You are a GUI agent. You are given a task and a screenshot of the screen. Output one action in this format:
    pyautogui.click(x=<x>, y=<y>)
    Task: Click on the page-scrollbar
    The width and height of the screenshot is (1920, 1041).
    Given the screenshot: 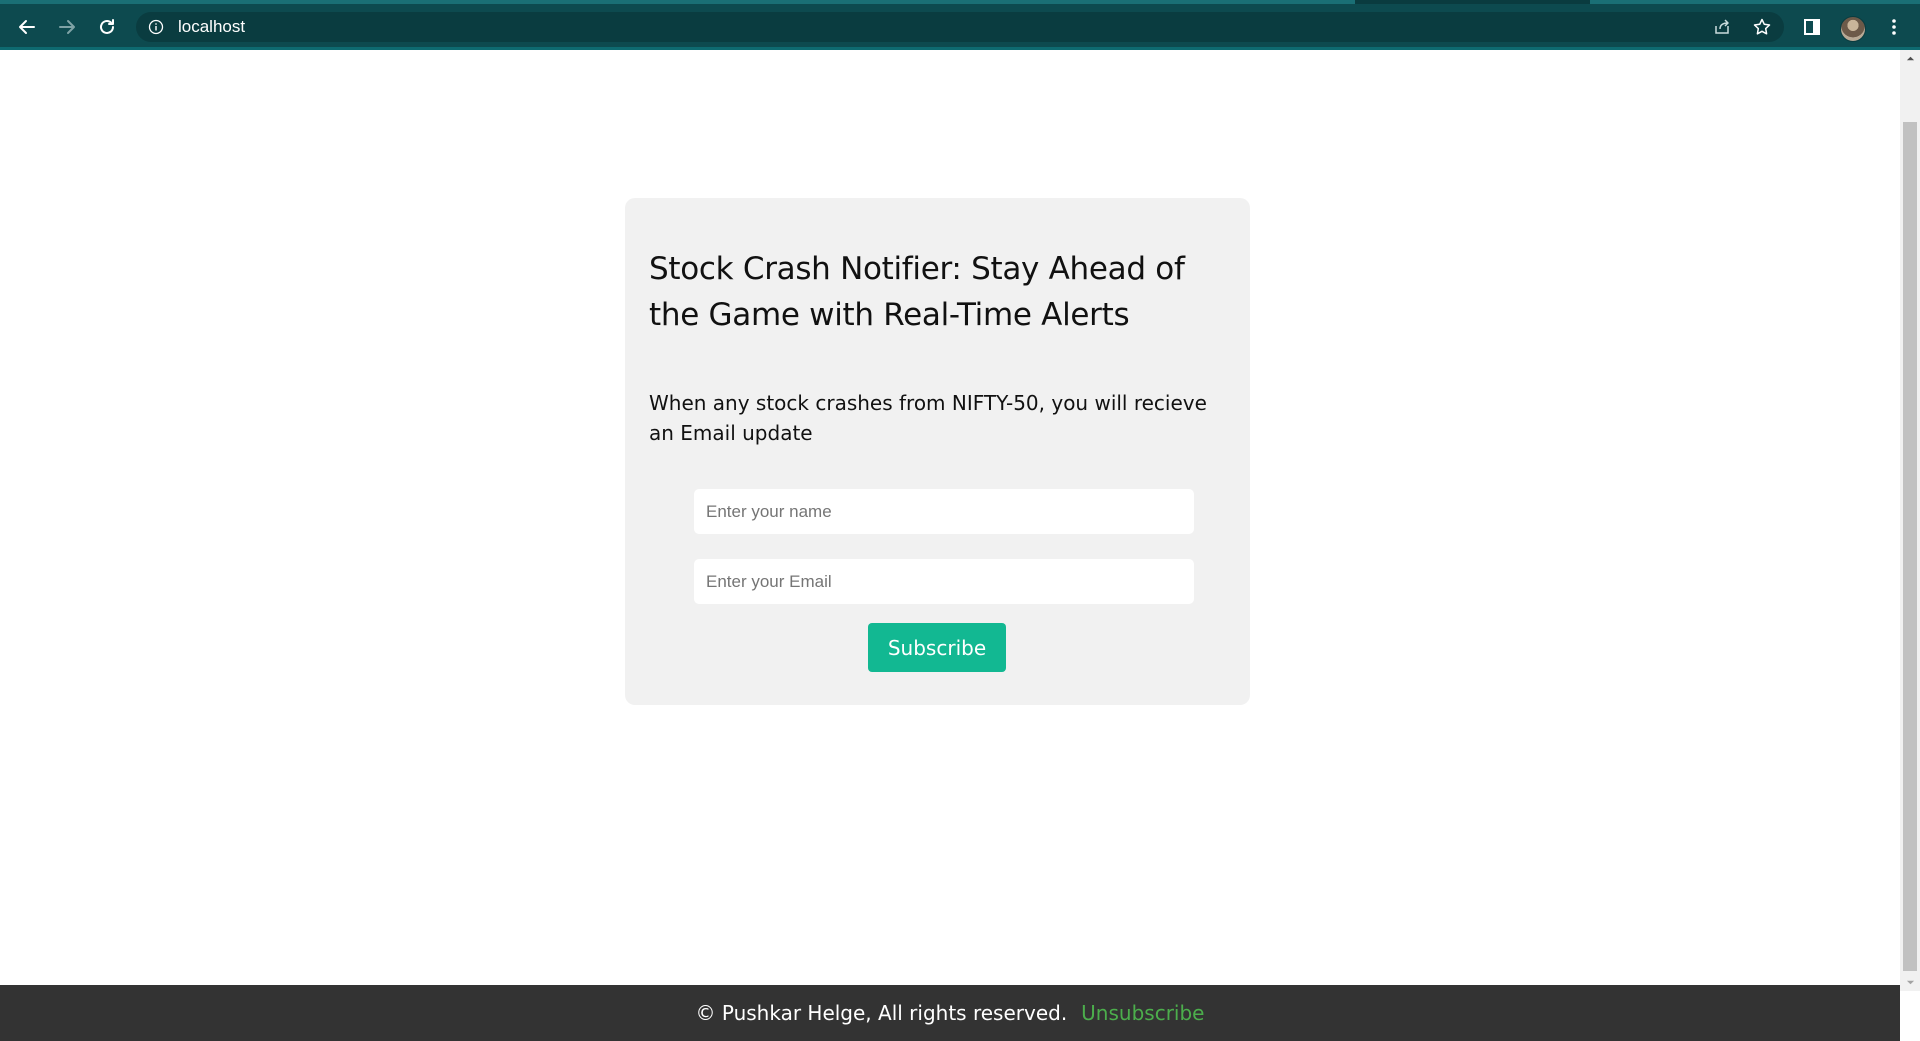 What is the action you would take?
    pyautogui.click(x=1910, y=520)
    